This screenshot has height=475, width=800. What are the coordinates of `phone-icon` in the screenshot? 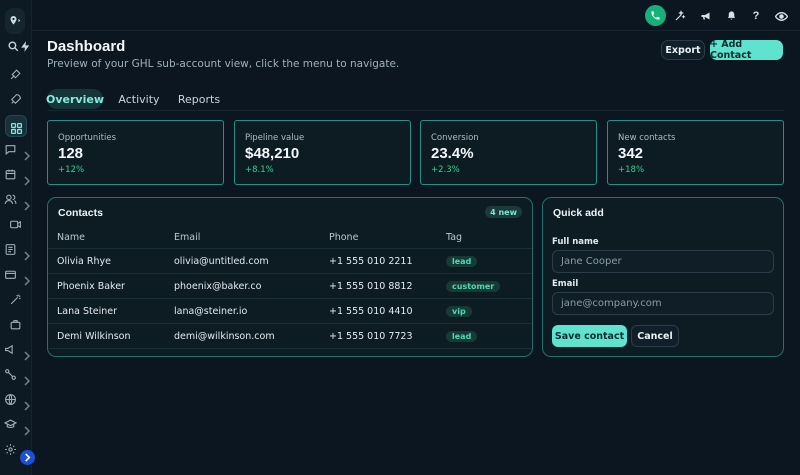 It's located at (655, 15).